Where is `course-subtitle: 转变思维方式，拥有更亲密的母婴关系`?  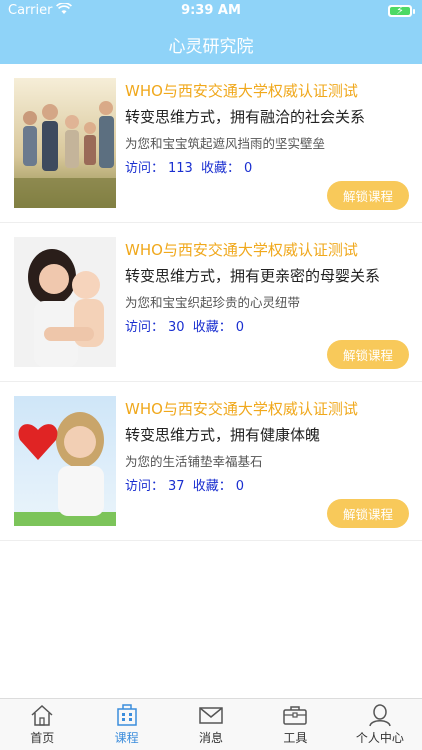
course-subtitle: 转变思维方式，拥有更亲密的母婴关系 is located at coordinates (253, 276).